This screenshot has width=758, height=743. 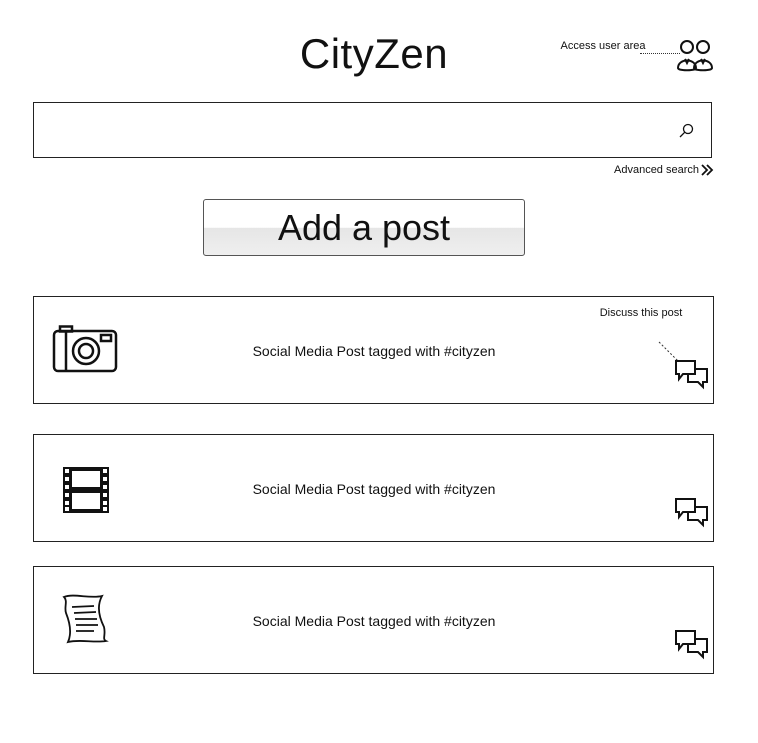 I want to click on double-chevron-right-icon, so click(x=707, y=170).